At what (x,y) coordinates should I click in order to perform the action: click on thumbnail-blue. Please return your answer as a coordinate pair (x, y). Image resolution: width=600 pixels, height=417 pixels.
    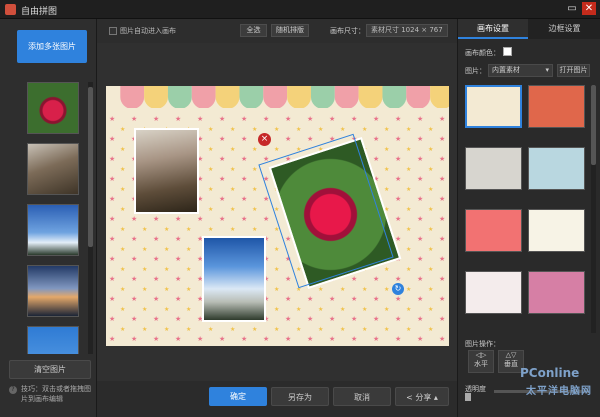
    Looking at the image, I should click on (53, 340).